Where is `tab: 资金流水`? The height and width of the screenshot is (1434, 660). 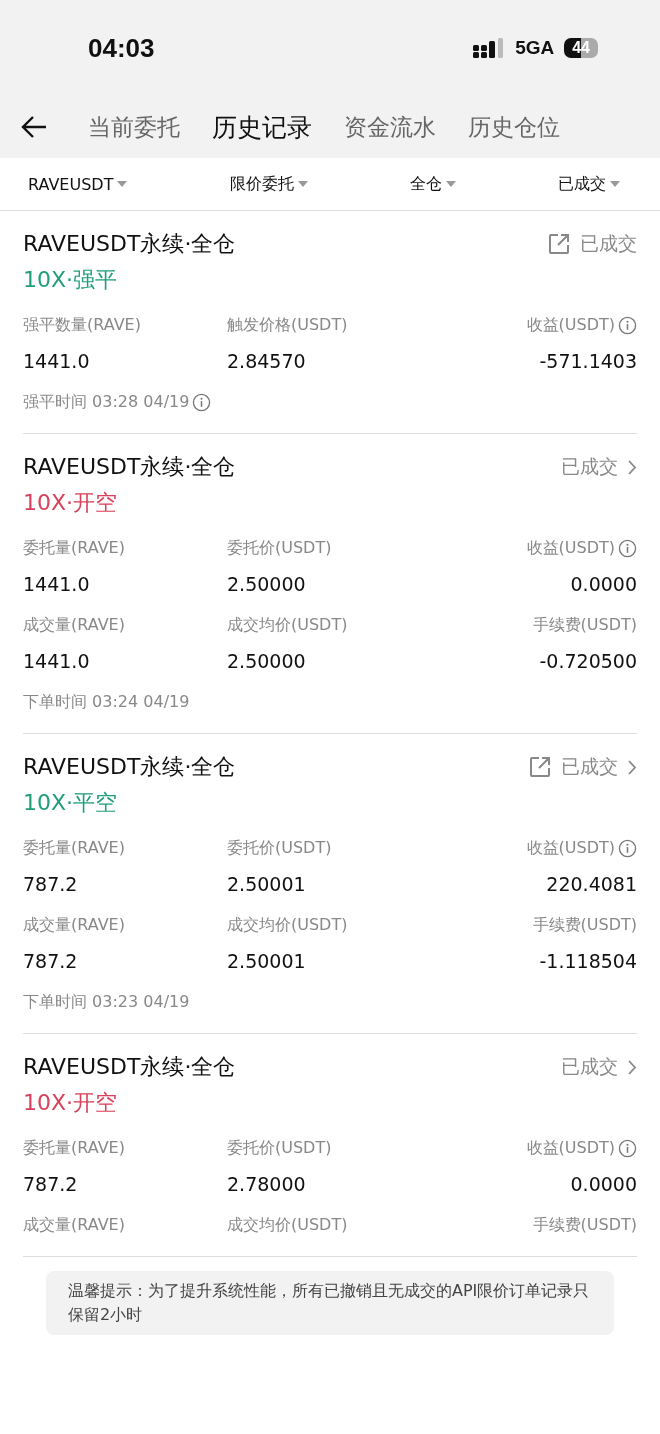
tab: 资金流水 is located at coordinates (390, 127).